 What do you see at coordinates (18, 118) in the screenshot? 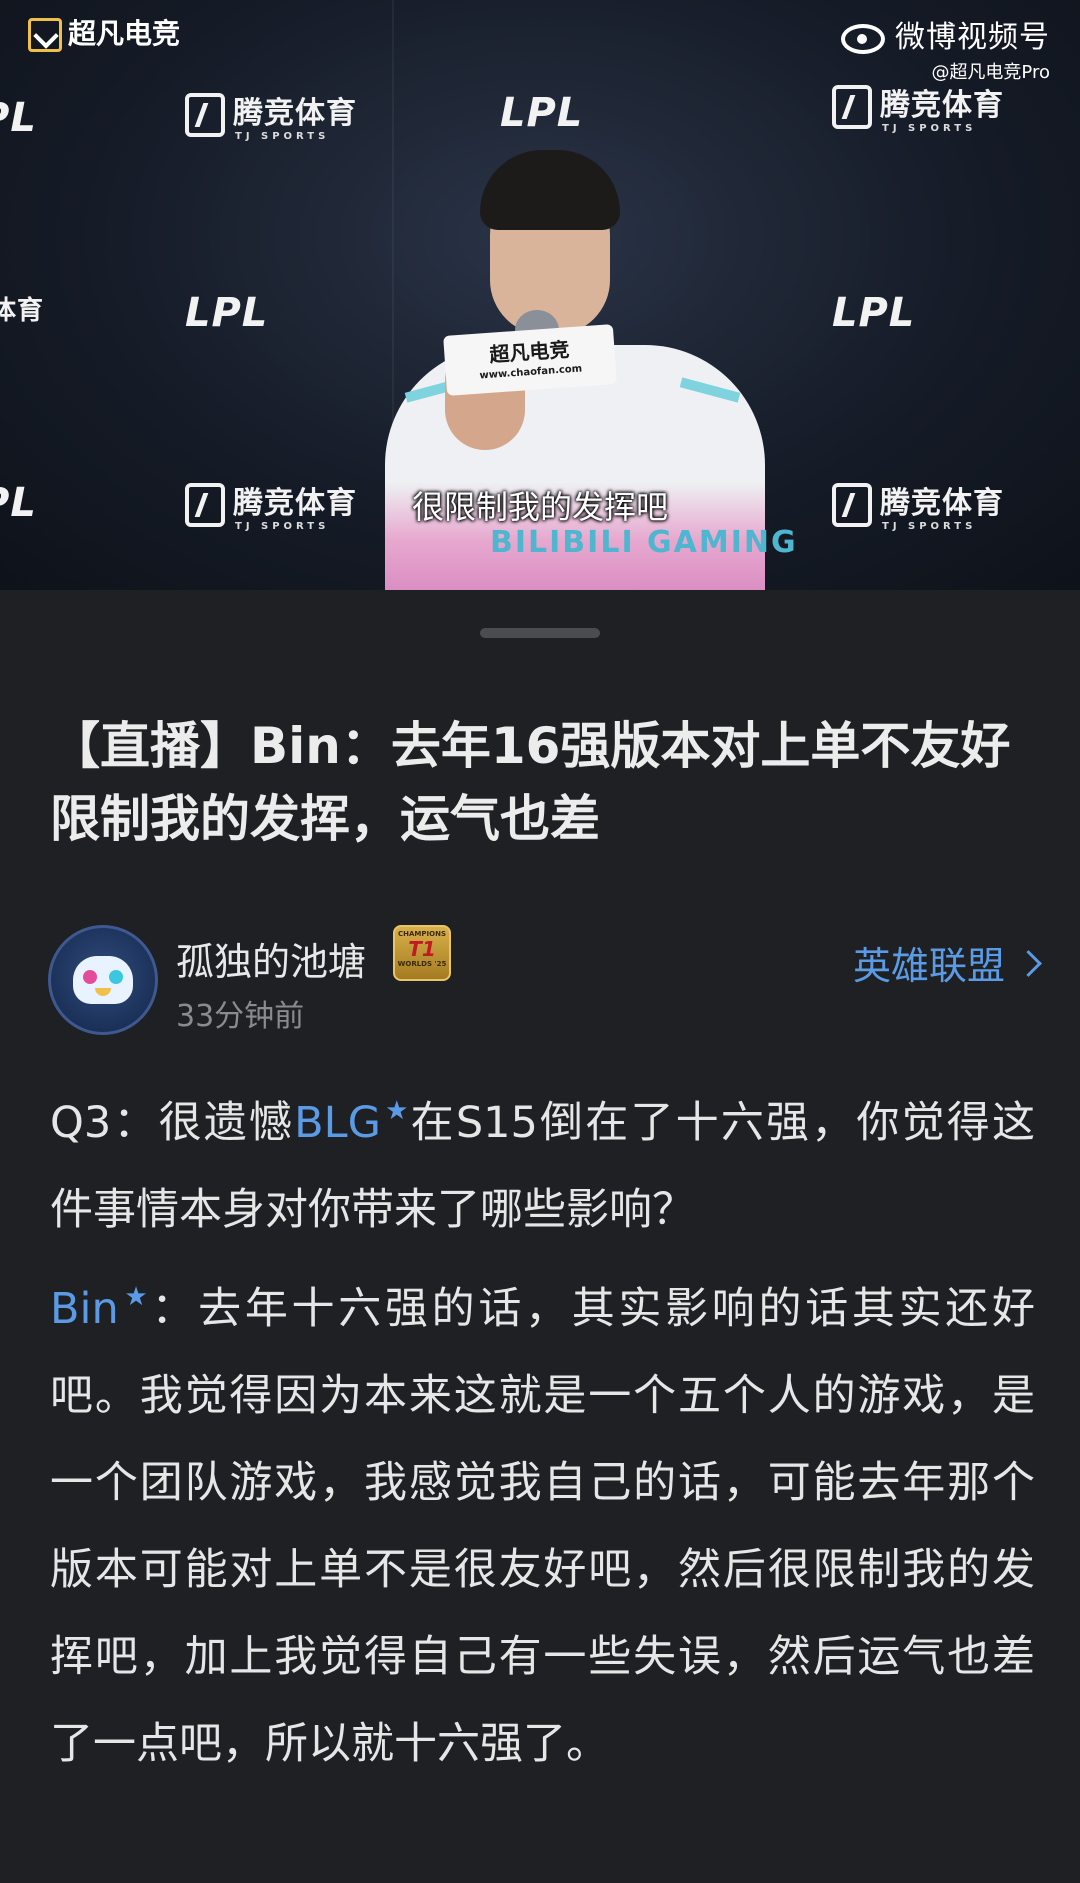
I see `lpl-wall-logo: PL` at bounding box center [18, 118].